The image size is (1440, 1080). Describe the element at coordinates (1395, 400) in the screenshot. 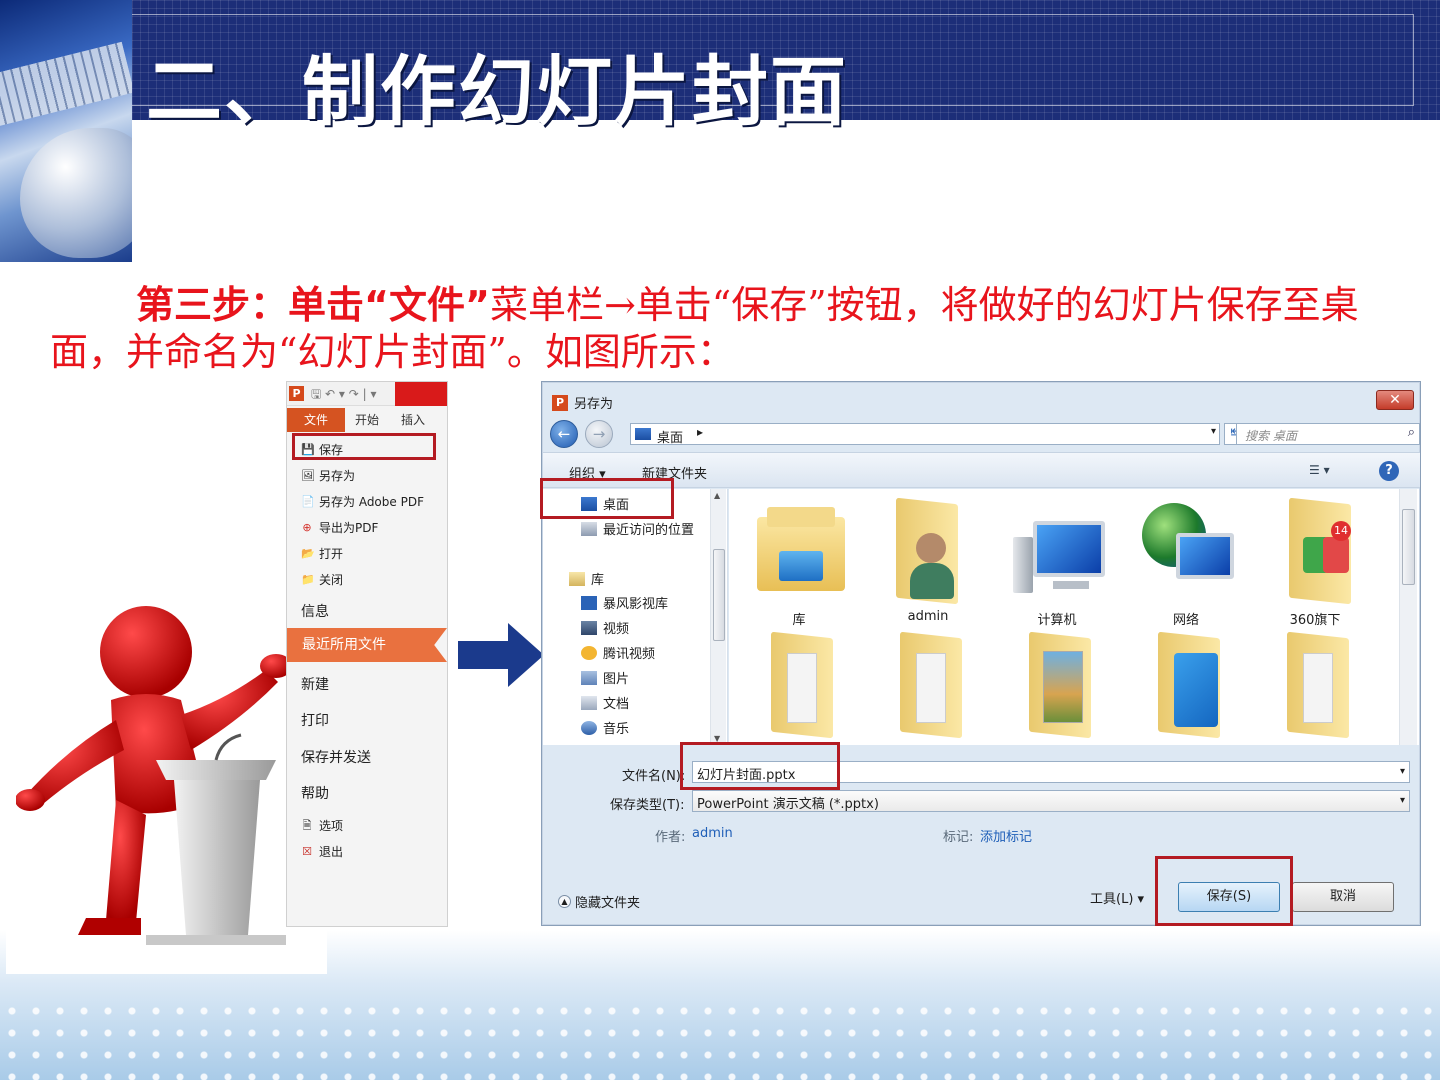

I see `close-icon: ✕` at that location.